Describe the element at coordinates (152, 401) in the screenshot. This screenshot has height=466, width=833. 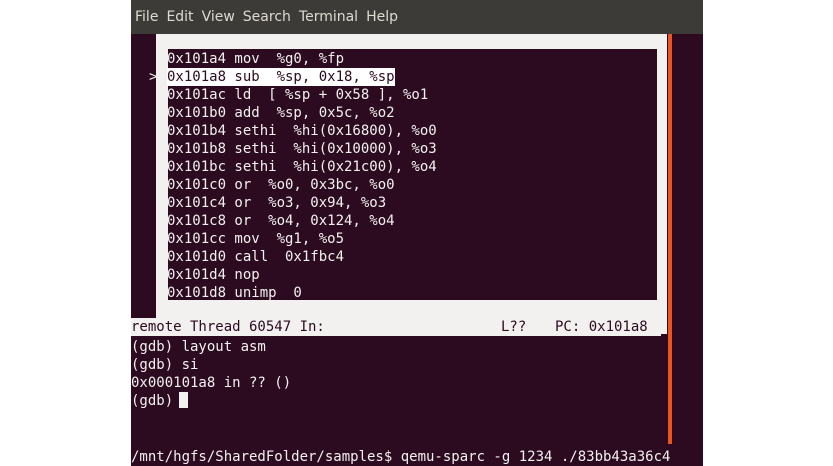
I see `gdb-prompt: (gdb)` at that location.